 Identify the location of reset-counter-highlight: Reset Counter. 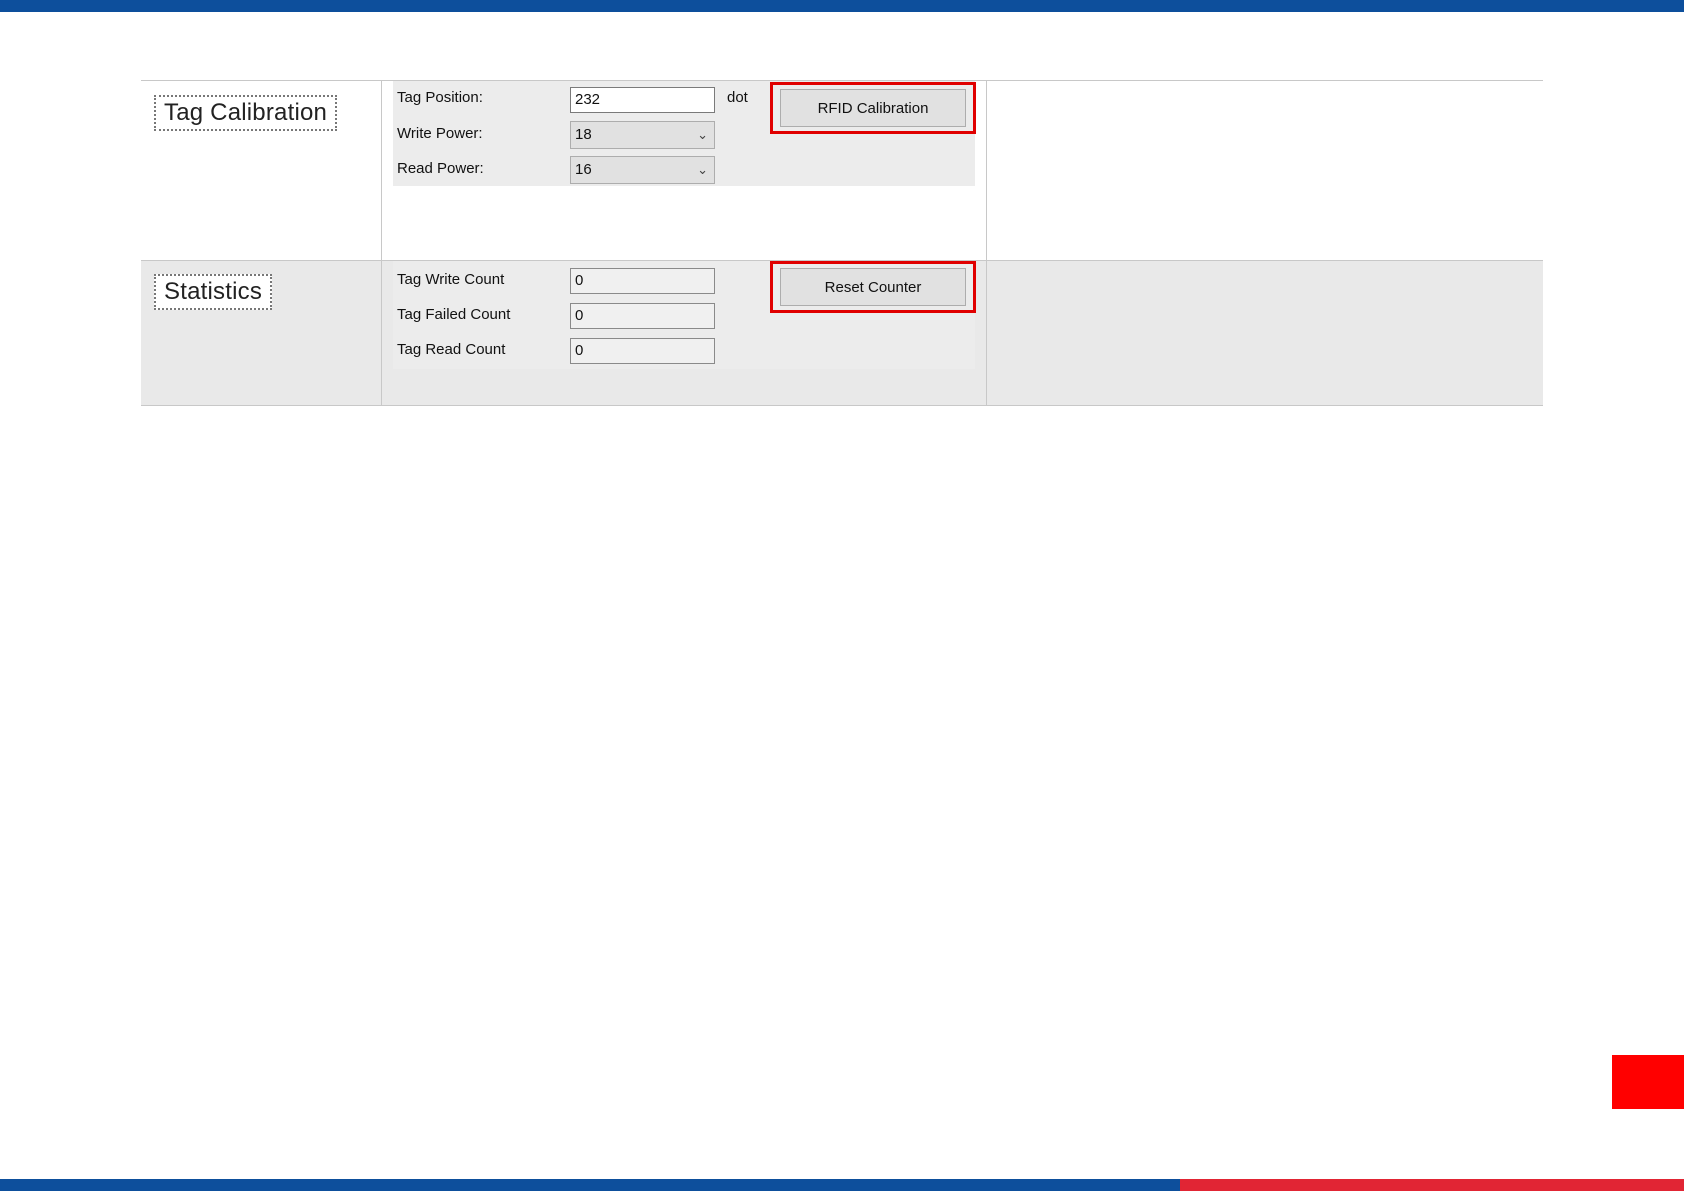
(873, 287).